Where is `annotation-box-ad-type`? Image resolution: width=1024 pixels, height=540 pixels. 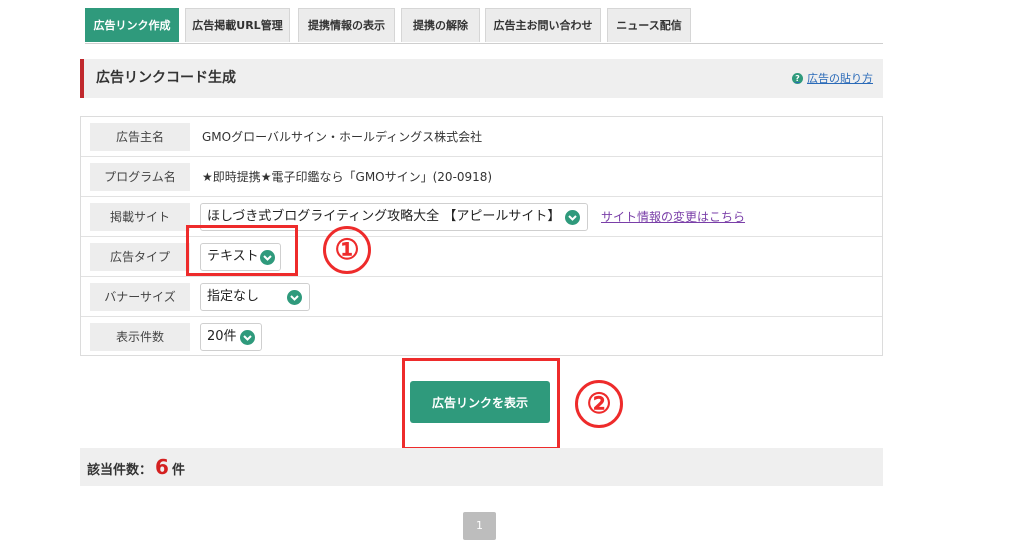
annotation-box-ad-type is located at coordinates (242, 250).